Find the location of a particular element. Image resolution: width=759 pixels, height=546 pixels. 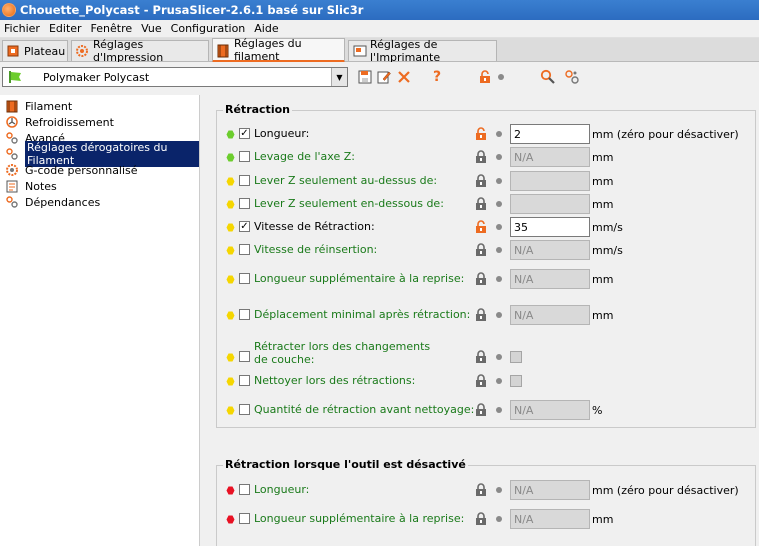

menu-aide: Aide is located at coordinates (266, 28).